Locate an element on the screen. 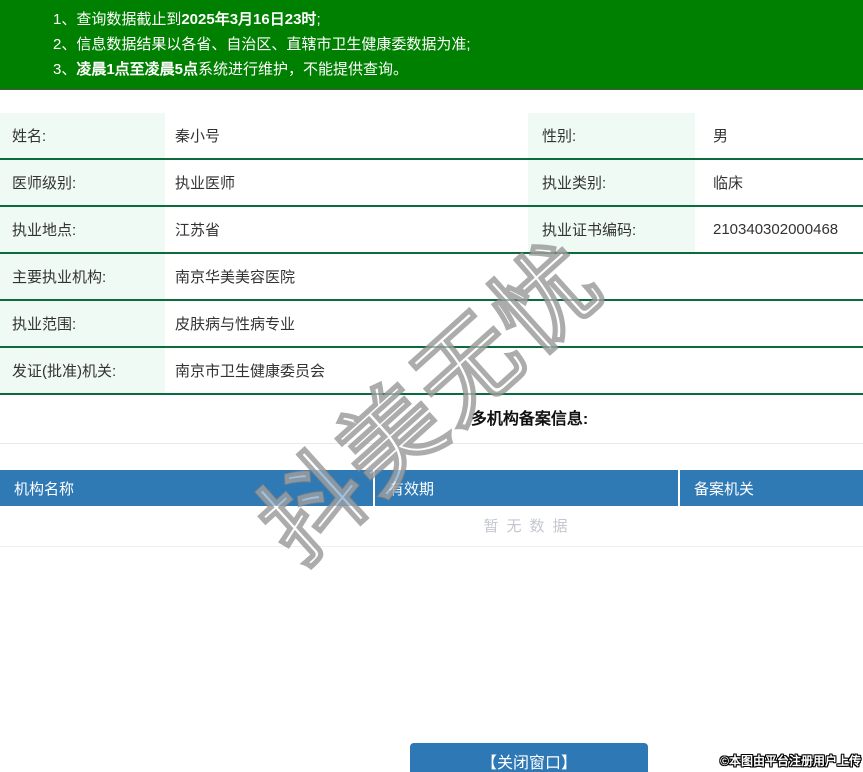  notice-3-bold: 凌晨1点至凌晨5点 is located at coordinates (137, 69).